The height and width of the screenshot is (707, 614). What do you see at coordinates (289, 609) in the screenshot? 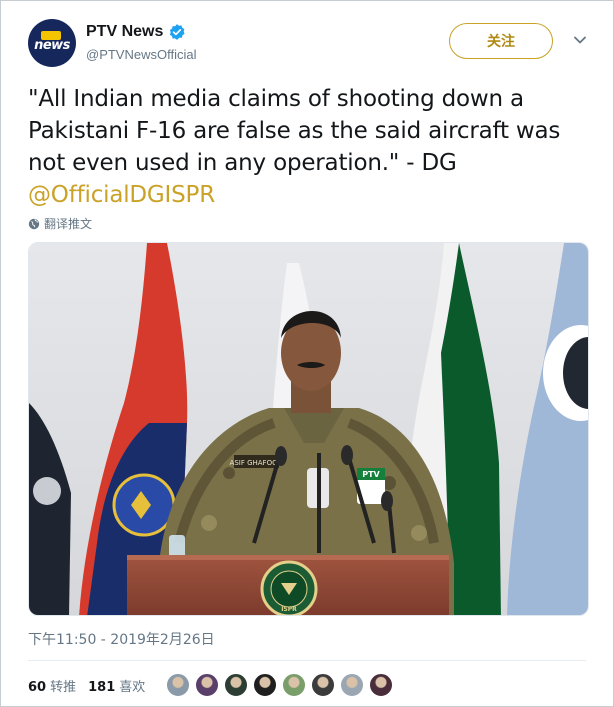
I see `desk-badge-text: ISPR` at bounding box center [289, 609].